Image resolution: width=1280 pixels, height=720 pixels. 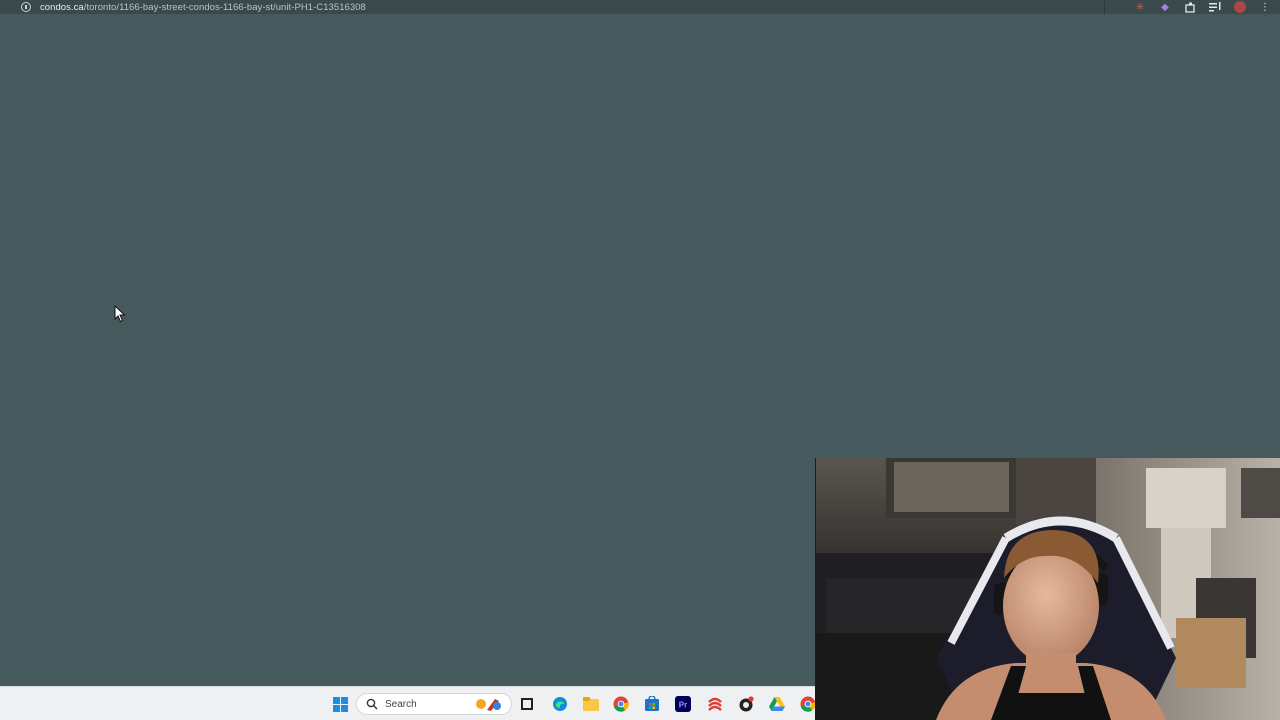 I want to click on extension-icon: ✳, so click(x=1140, y=7).